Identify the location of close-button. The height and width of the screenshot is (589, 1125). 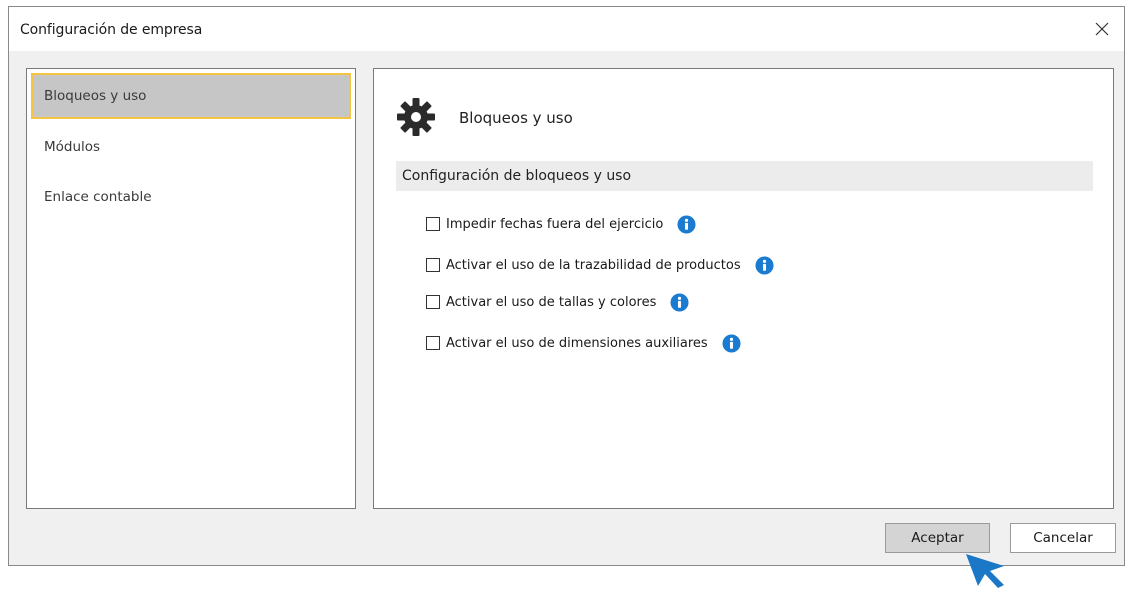
(1102, 29).